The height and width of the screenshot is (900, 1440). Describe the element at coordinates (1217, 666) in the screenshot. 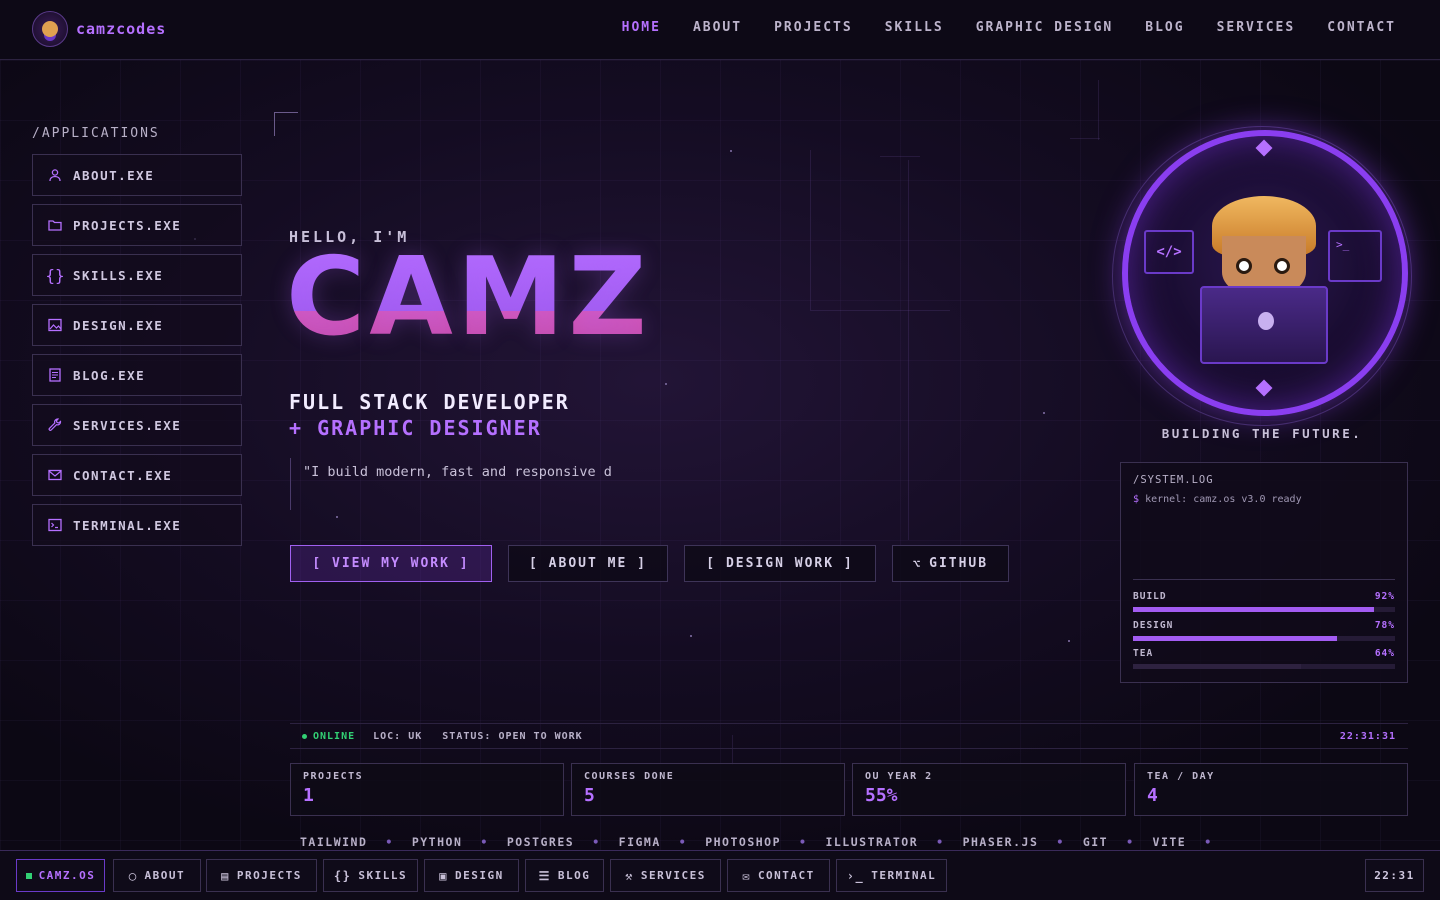

I see `meter-fill` at that location.